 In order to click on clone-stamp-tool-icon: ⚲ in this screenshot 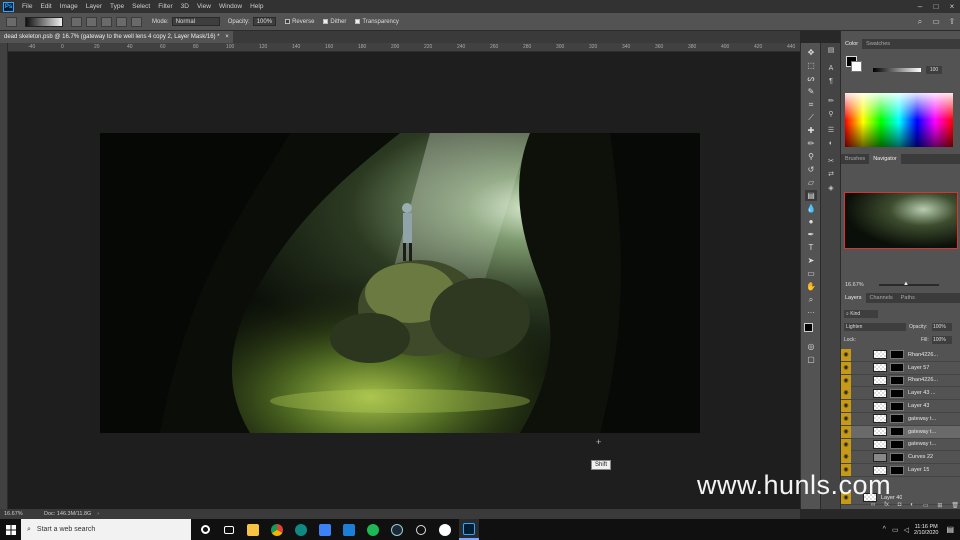, I will do `click(811, 156)`.